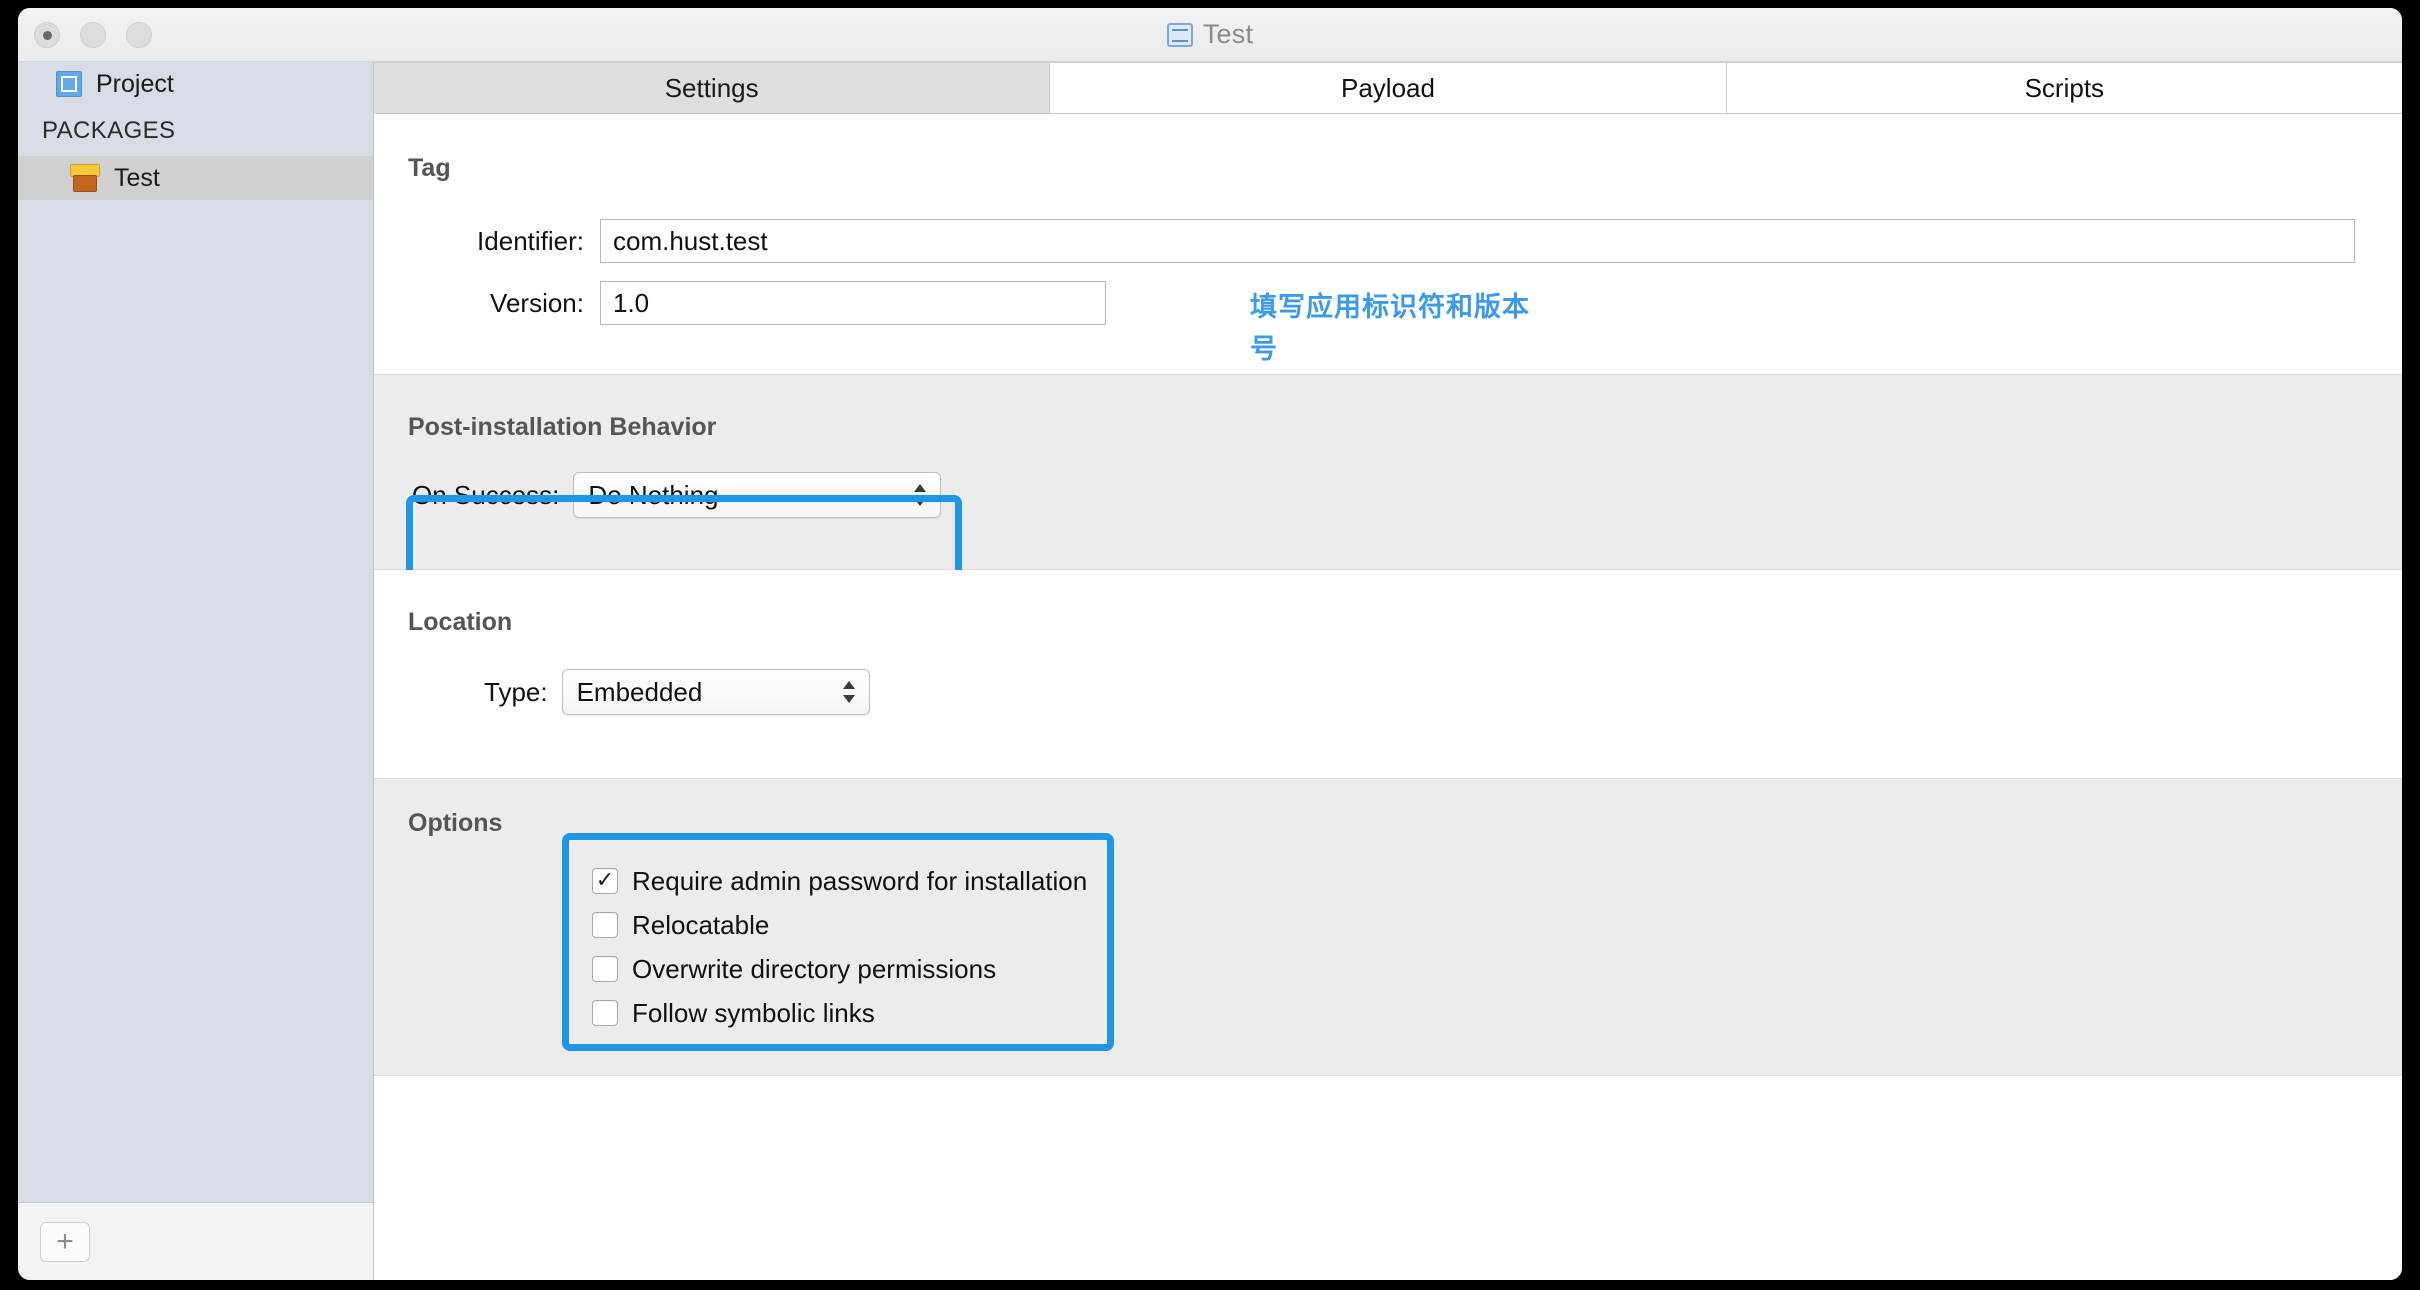 Image resolution: width=2420 pixels, height=1290 pixels. What do you see at coordinates (653, 494) in the screenshot?
I see `on-success-value: Do Nothing` at bounding box center [653, 494].